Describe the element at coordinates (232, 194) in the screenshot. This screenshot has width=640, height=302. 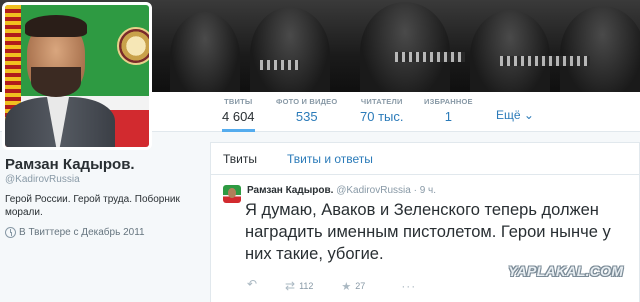
I see `tweet-avatar` at that location.